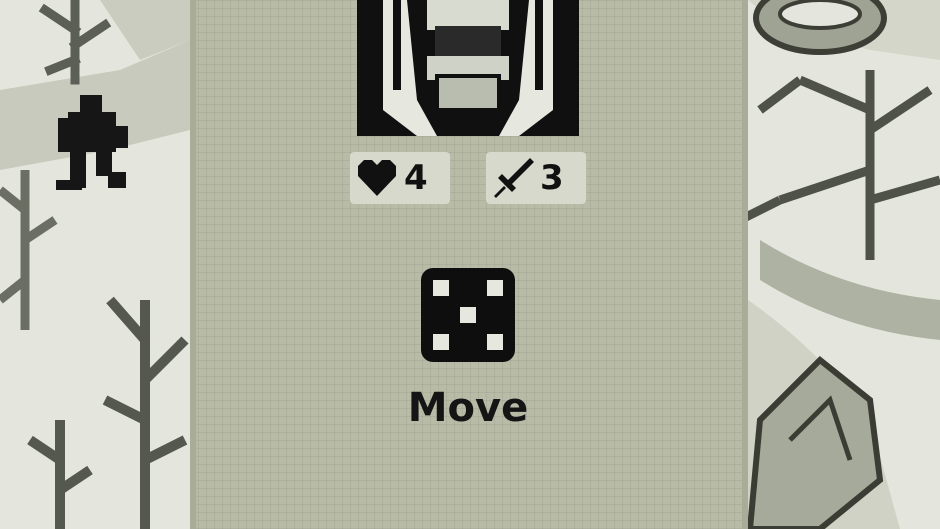 The width and height of the screenshot is (940, 529). Describe the element at coordinates (536, 178) in the screenshot. I see `attack-stat: 3` at that location.